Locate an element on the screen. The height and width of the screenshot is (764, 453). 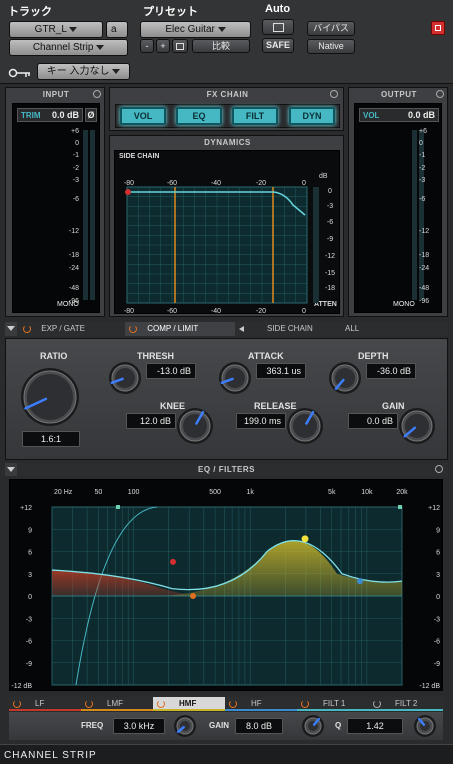
output-menu-icon is located at coordinates (440, 94).